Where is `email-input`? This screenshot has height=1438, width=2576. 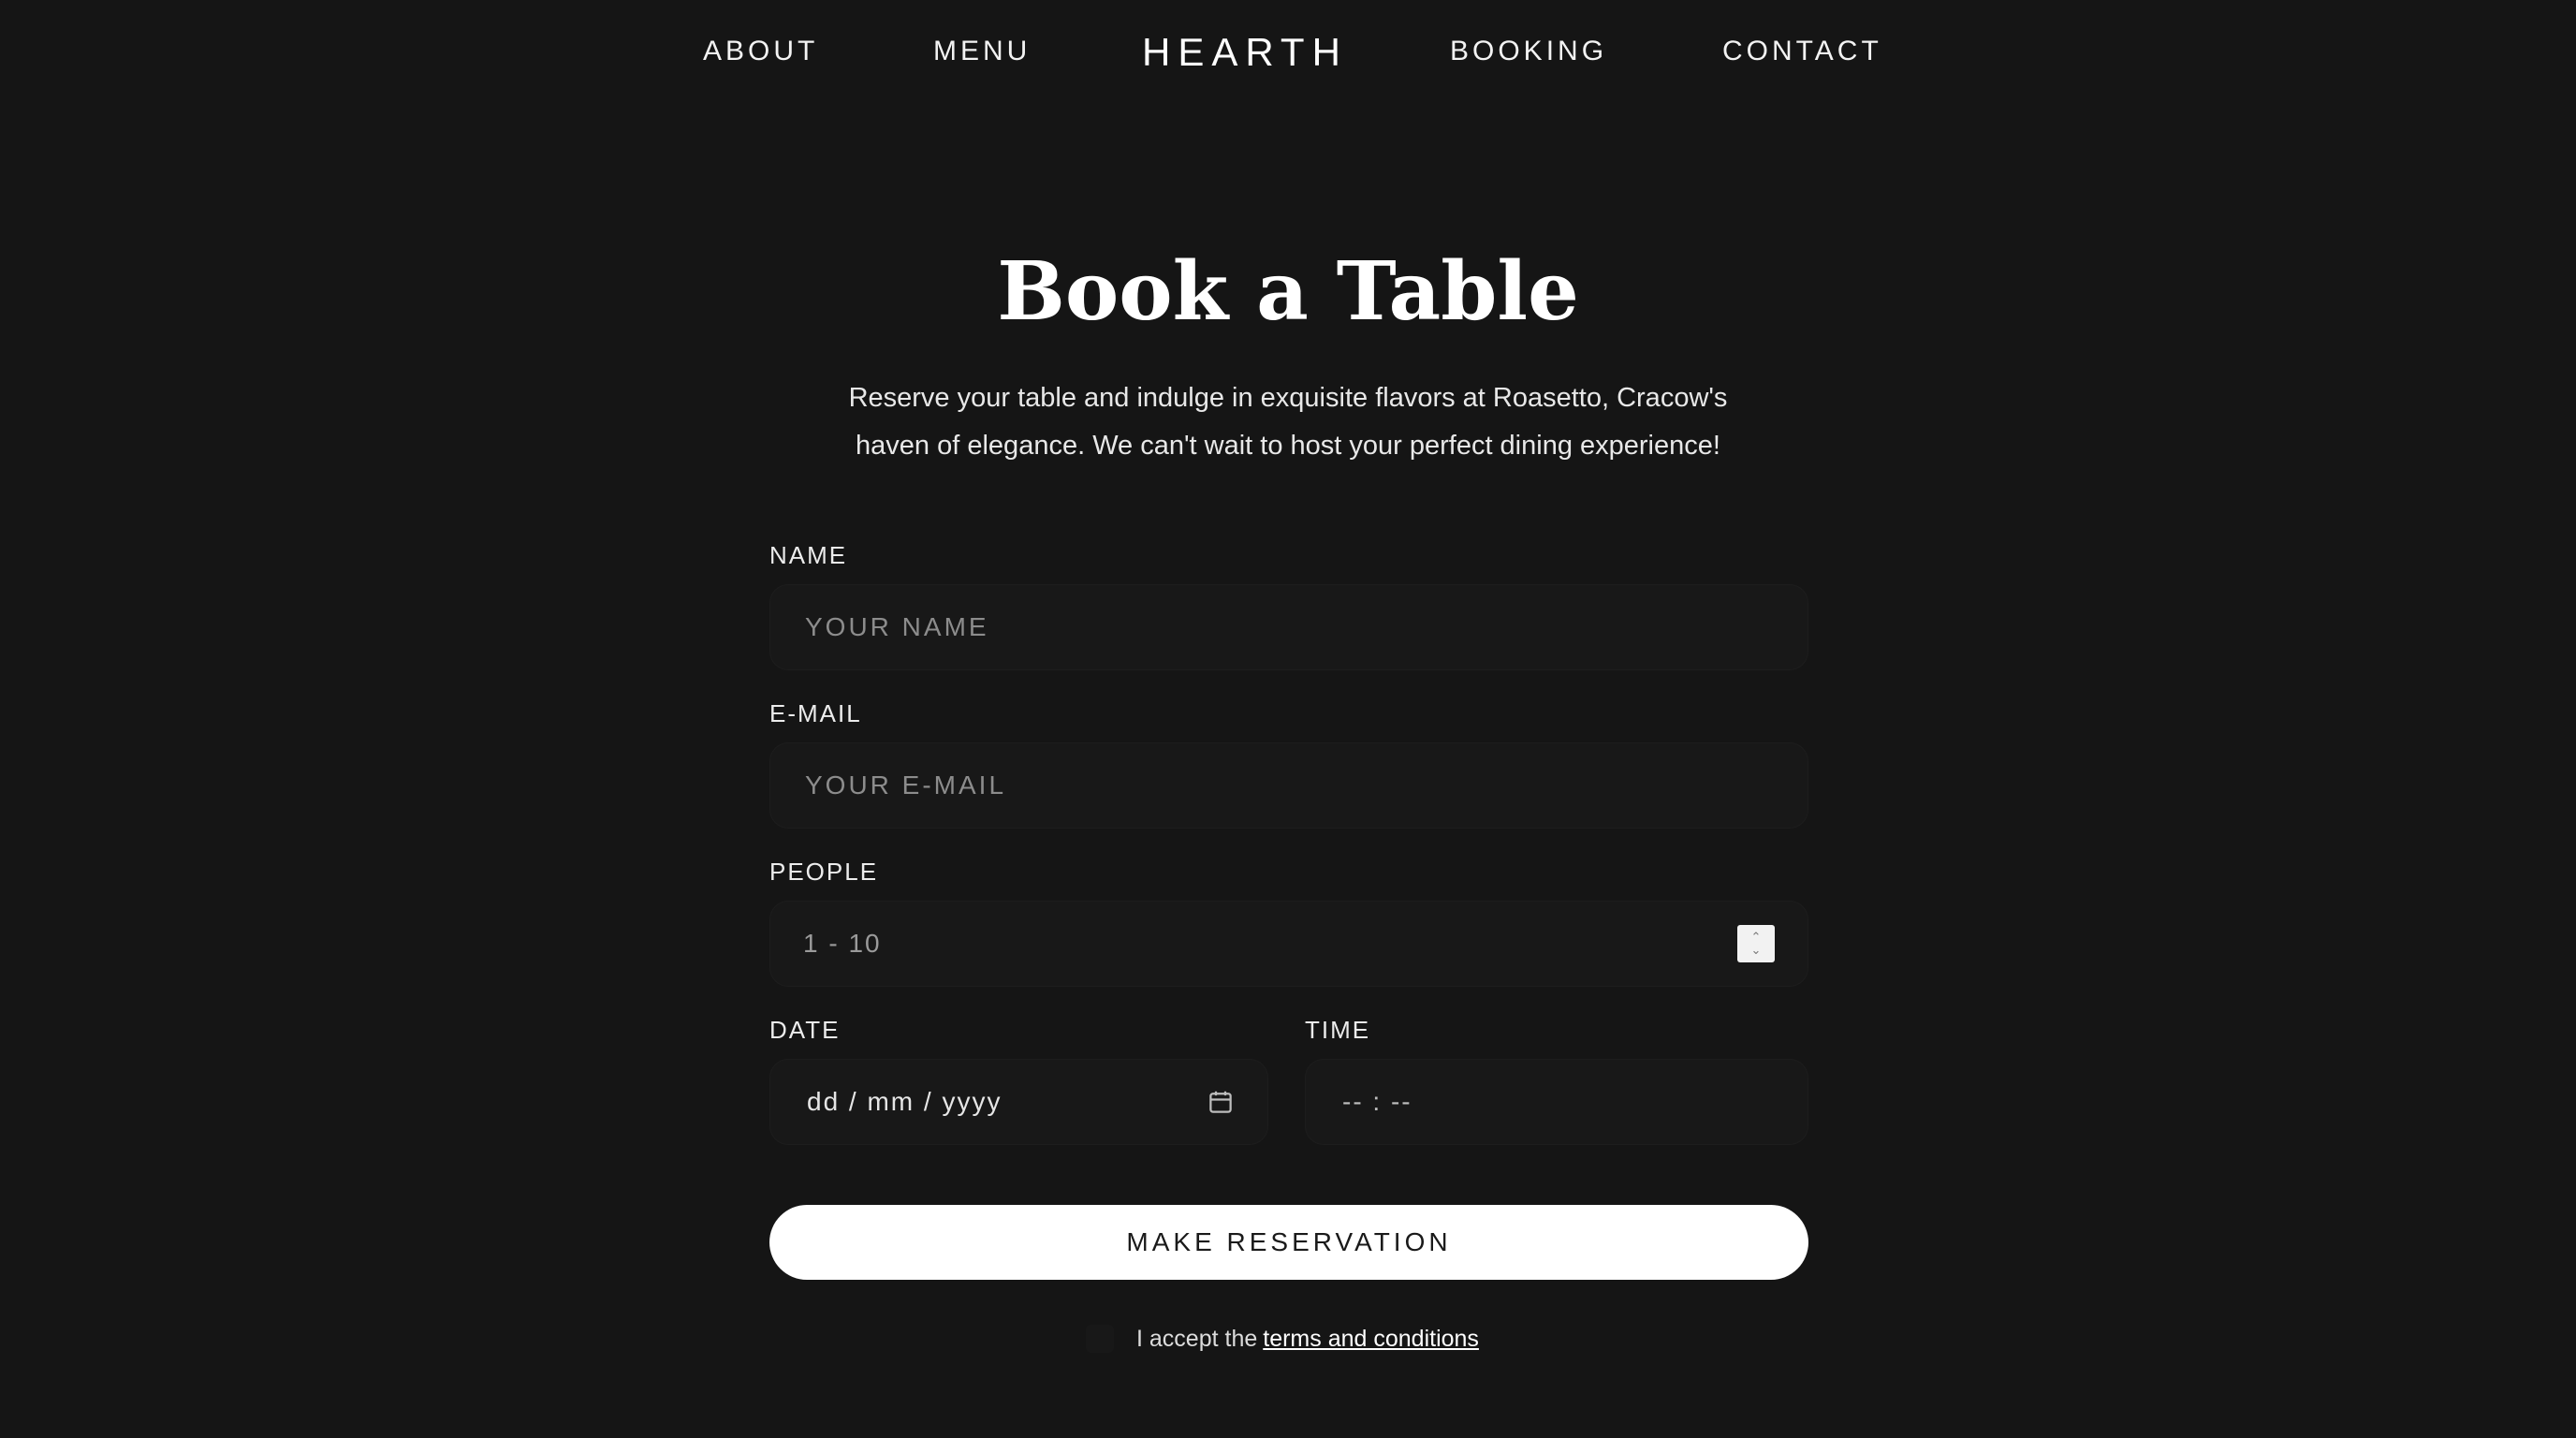
email-input is located at coordinates (1289, 785).